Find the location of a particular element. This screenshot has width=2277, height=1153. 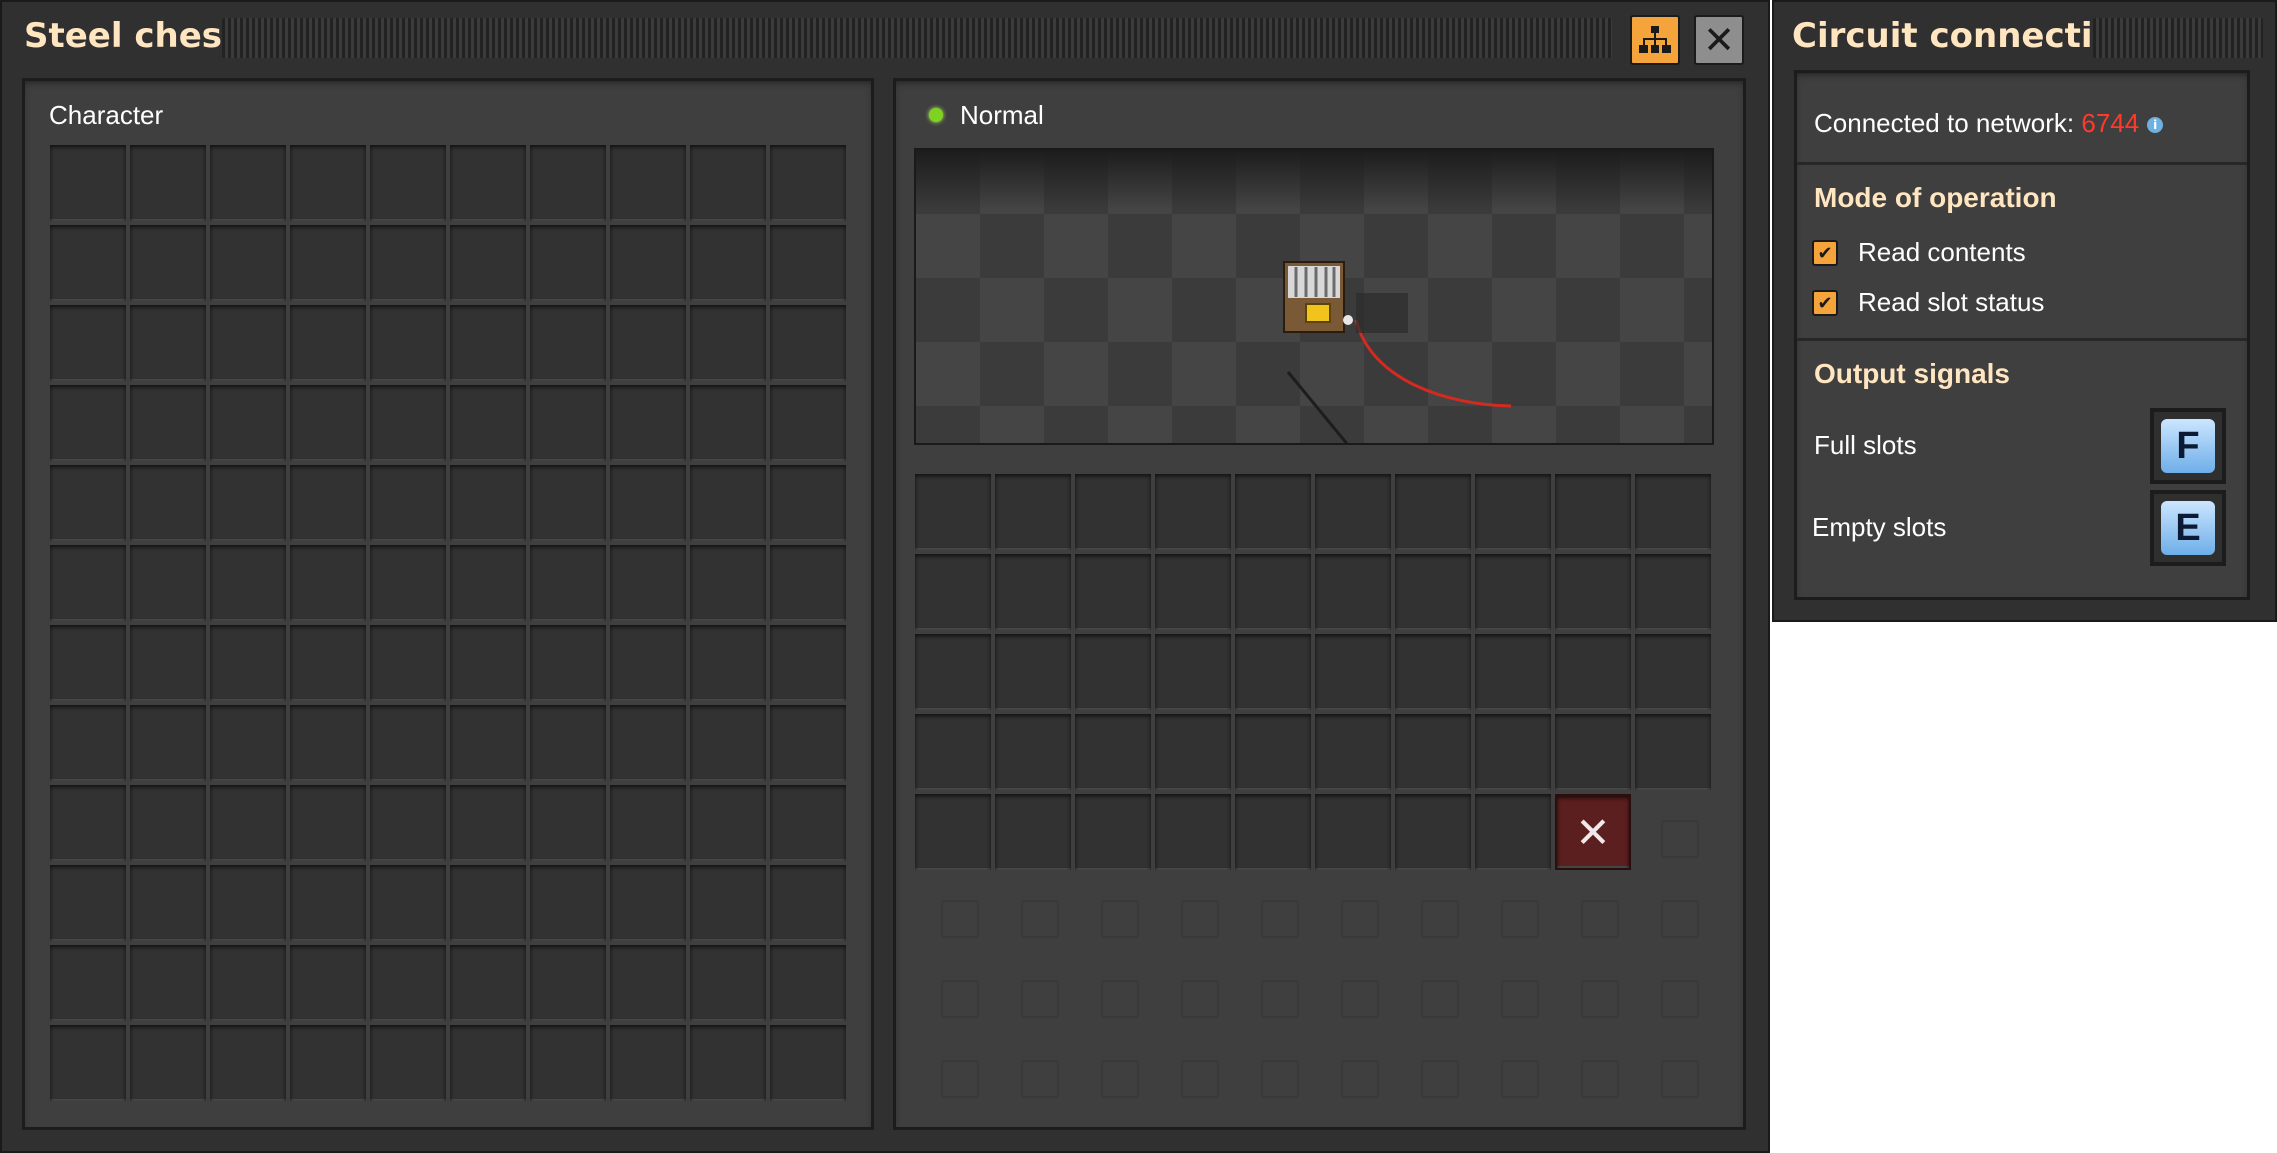

circuit-connection-titlebar: Circuit connection is located at coordinates (2024, 39).